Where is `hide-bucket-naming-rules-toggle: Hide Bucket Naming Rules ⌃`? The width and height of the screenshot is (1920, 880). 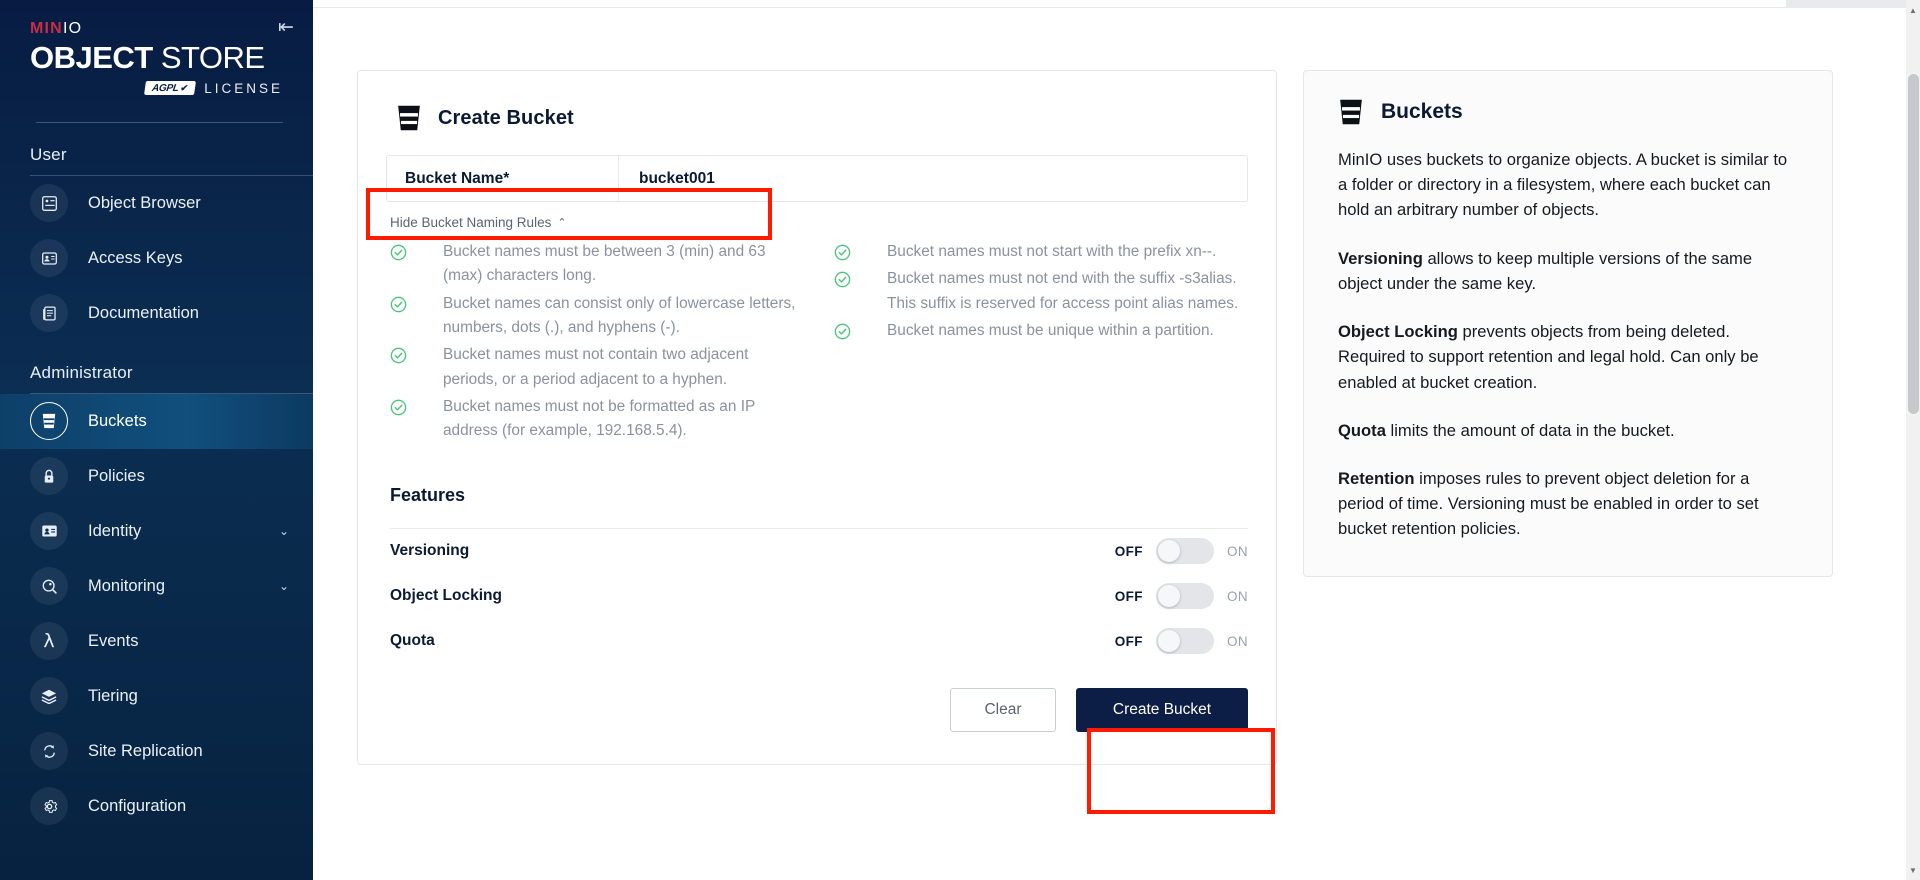
hide-bucket-naming-rules-toggle: Hide Bucket Naming Rules ⌃ is located at coordinates (478, 222).